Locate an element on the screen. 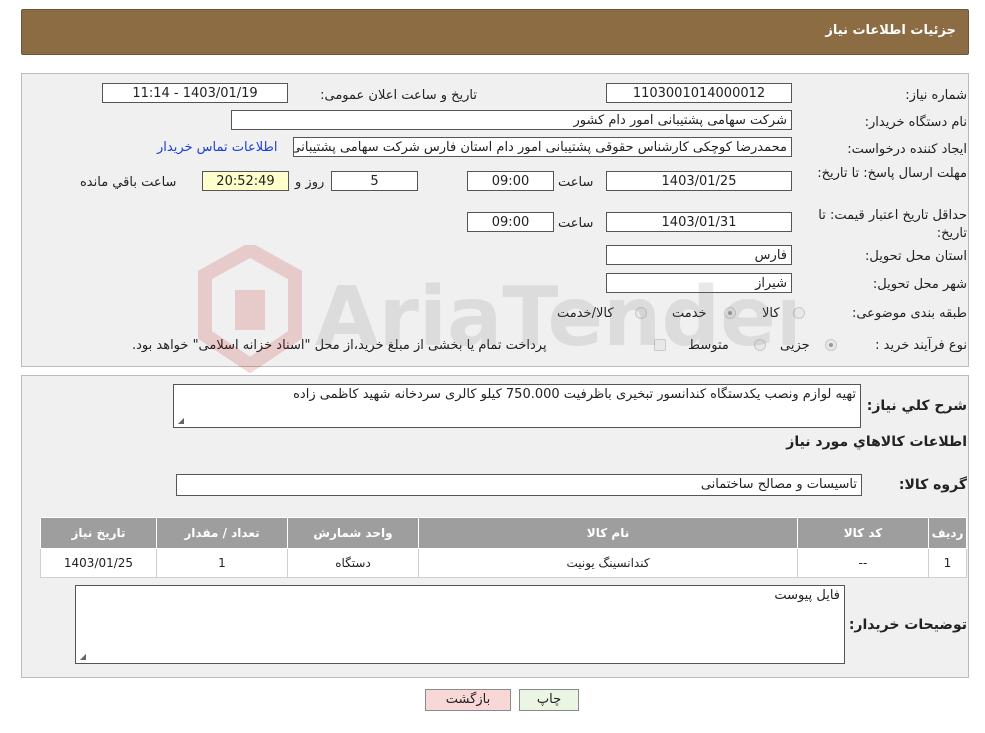 Image resolution: width=985 pixels, height=733 pixels. page-title: جزئیات اطلاعات نیاز is located at coordinates (890, 30).